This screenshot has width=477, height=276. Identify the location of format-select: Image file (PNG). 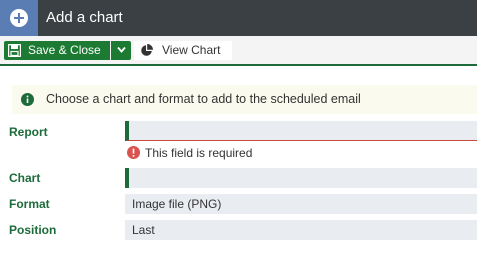
(301, 204).